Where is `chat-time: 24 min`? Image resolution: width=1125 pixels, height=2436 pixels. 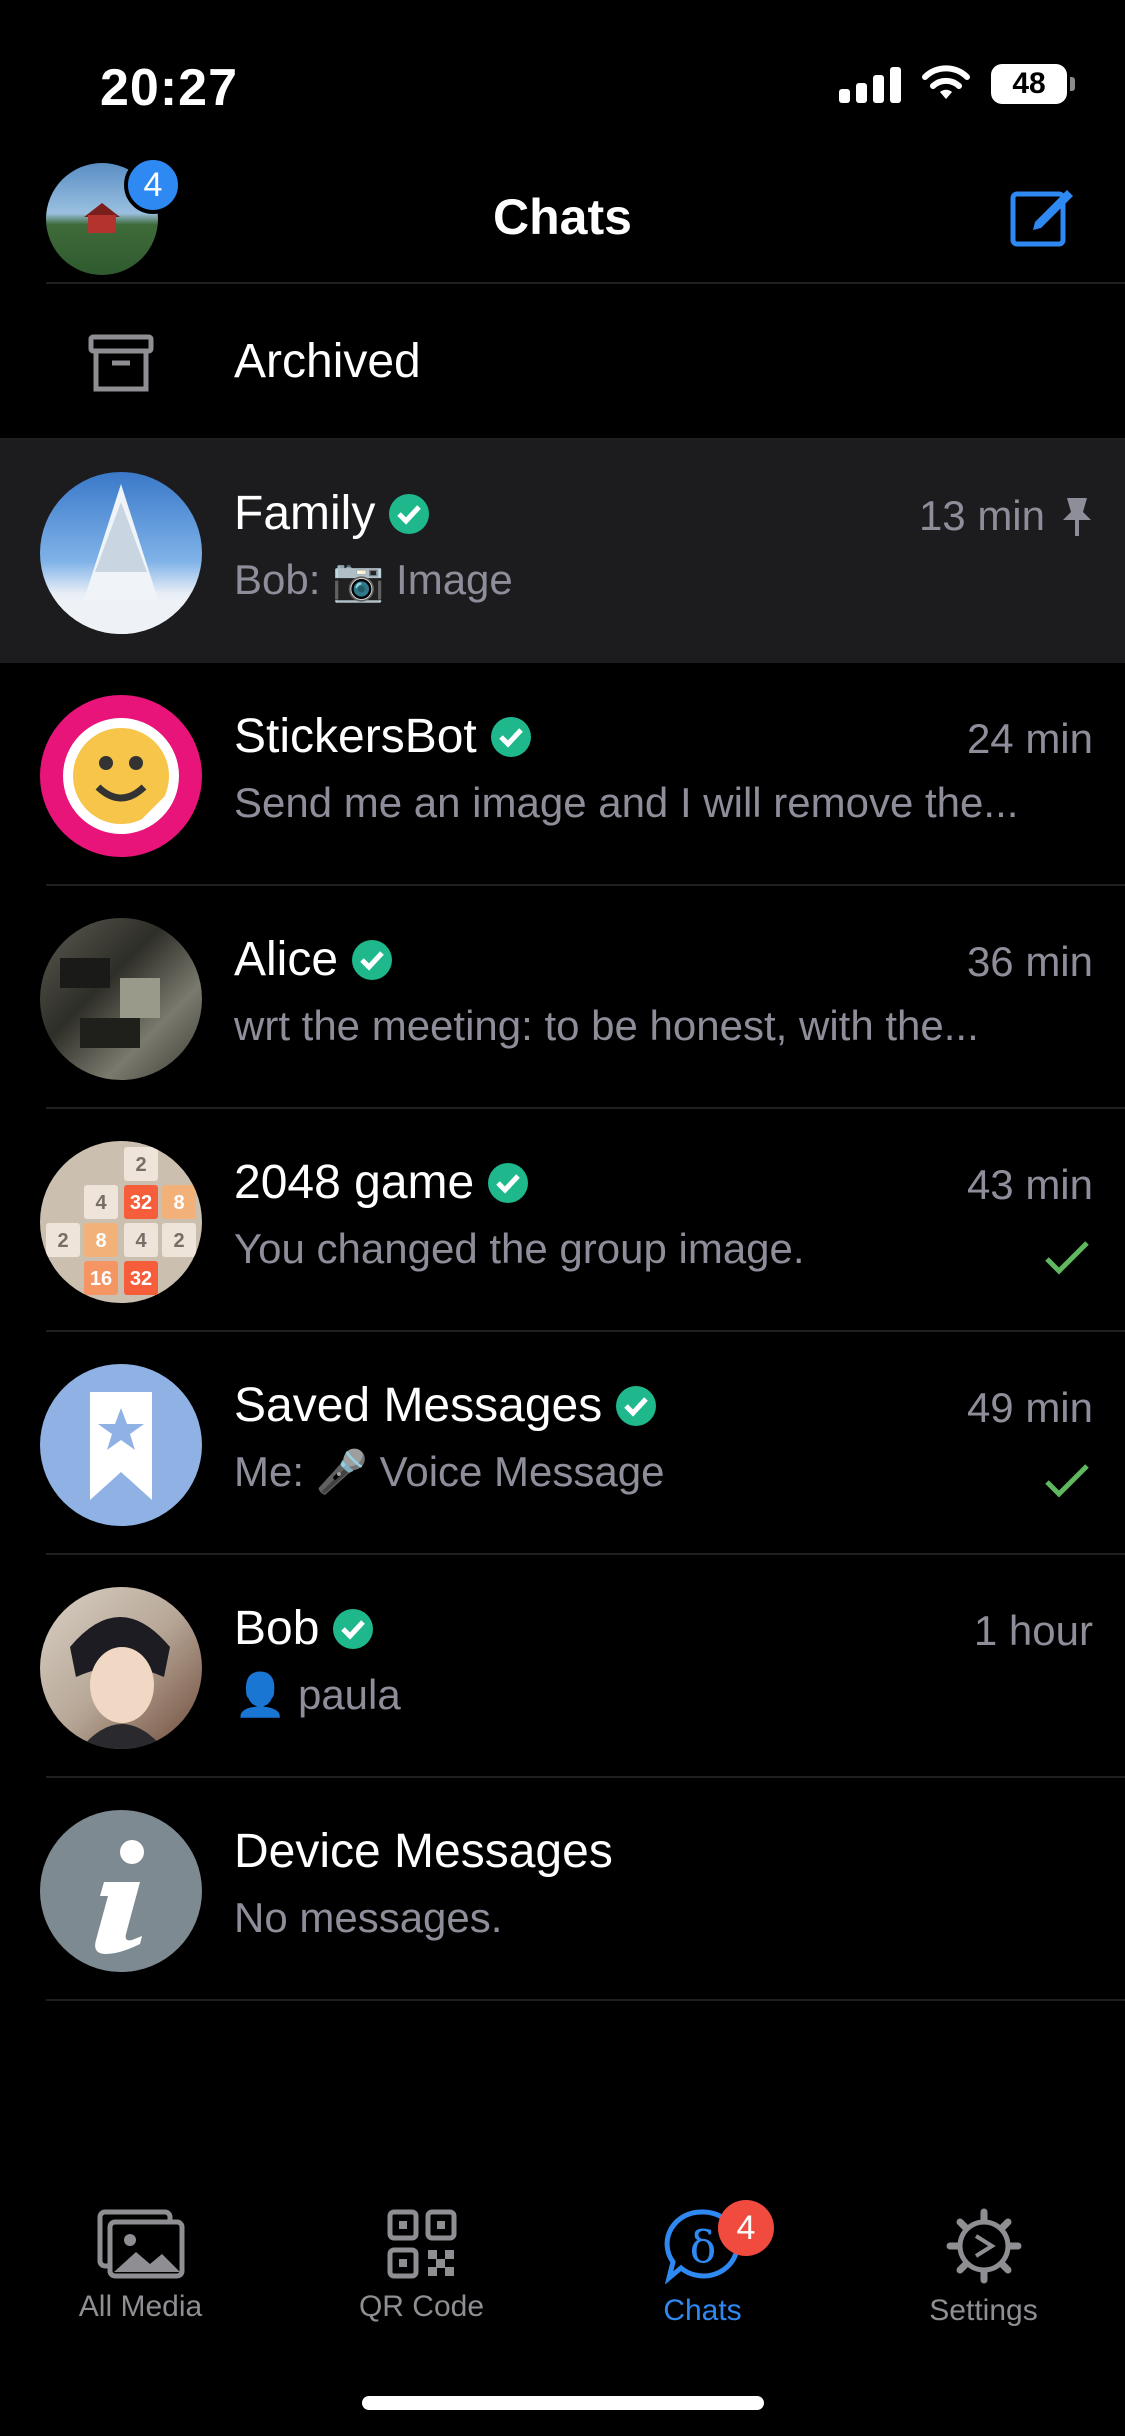 chat-time: 24 min is located at coordinates (1029, 738).